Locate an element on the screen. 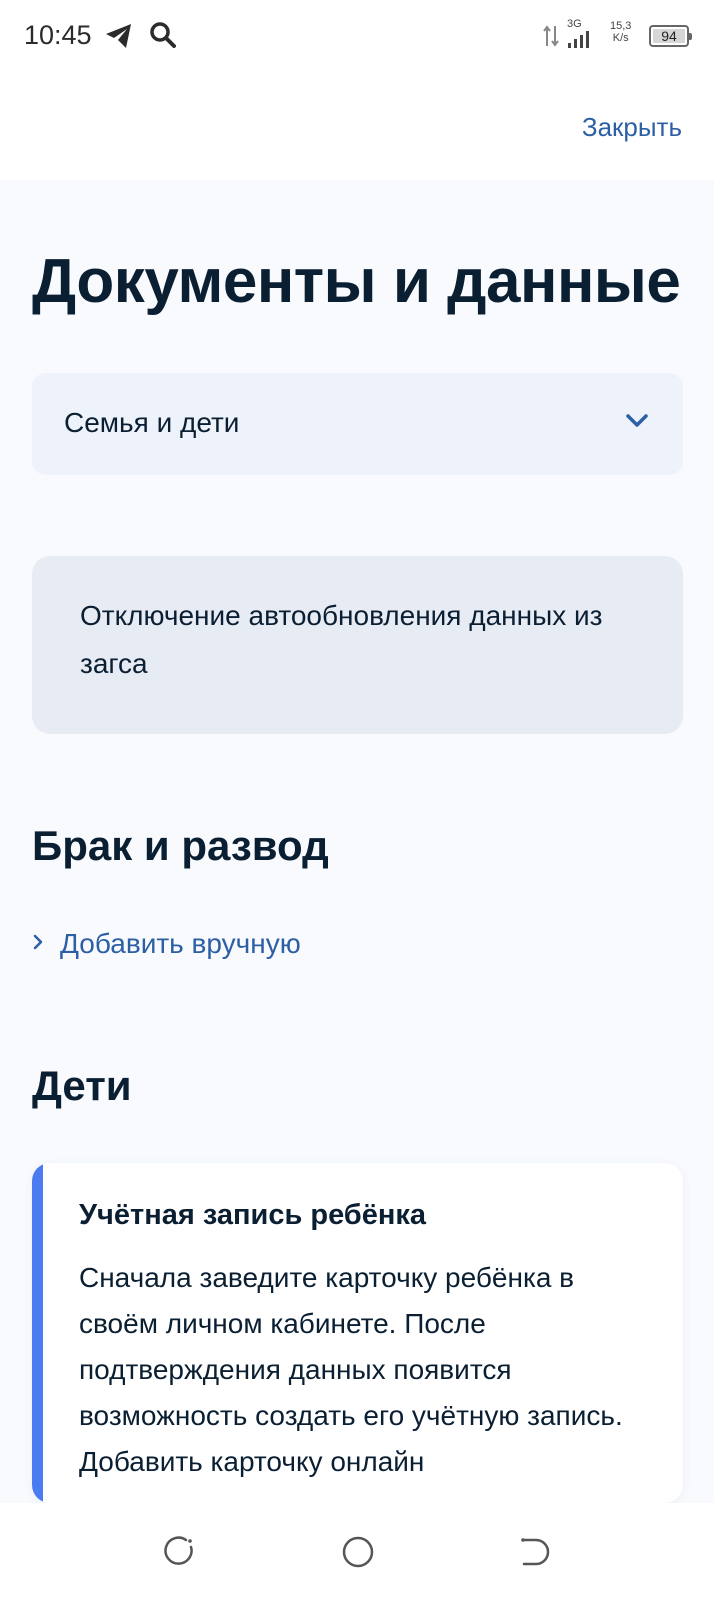 The width and height of the screenshot is (714, 1599). telegram-icon is located at coordinates (119, 38).